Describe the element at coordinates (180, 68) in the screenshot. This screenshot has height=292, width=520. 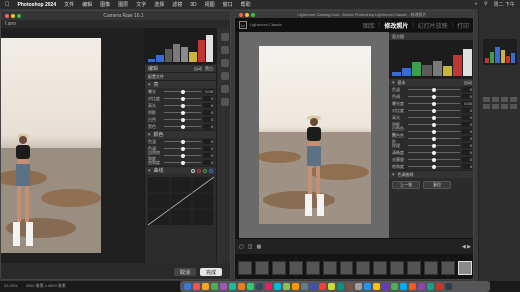
I see `edit-header: 编辑 自动 黑白` at that location.